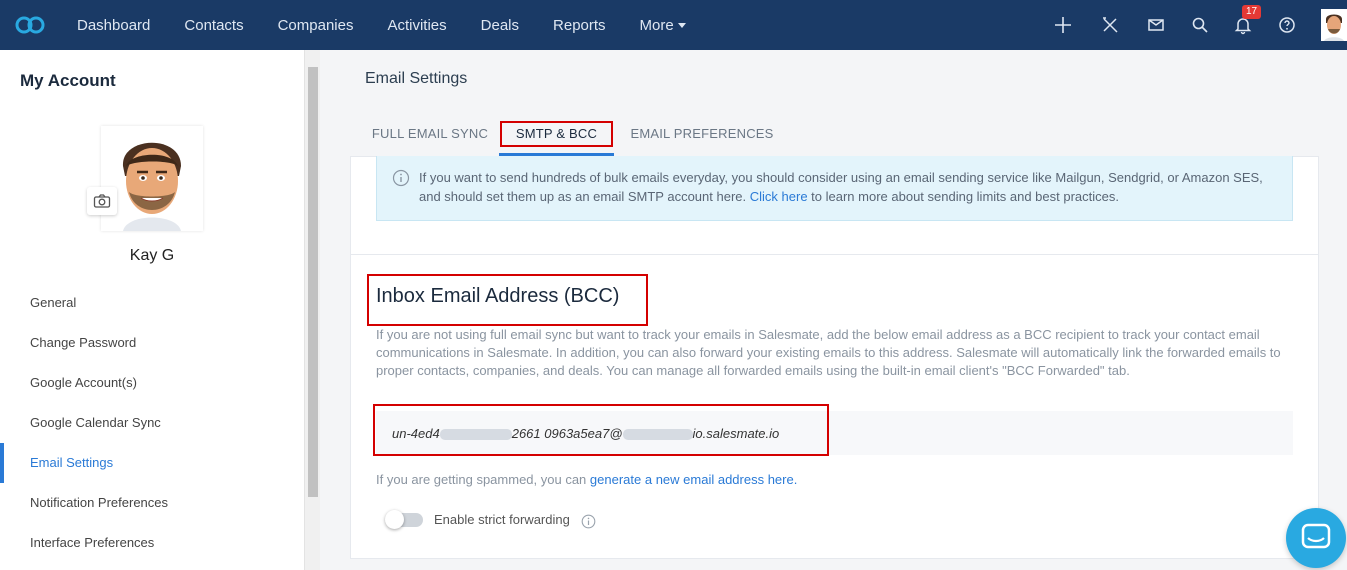 The image size is (1347, 570). Describe the element at coordinates (657, 435) in the screenshot. I see `redacted-domain-part` at that location.